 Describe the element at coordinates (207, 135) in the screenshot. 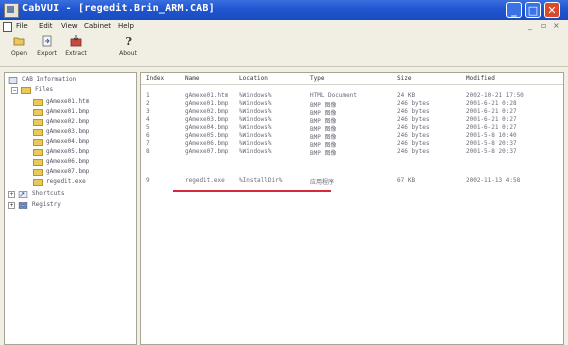

I see `cell-name: gAmexe05.bmp` at that location.